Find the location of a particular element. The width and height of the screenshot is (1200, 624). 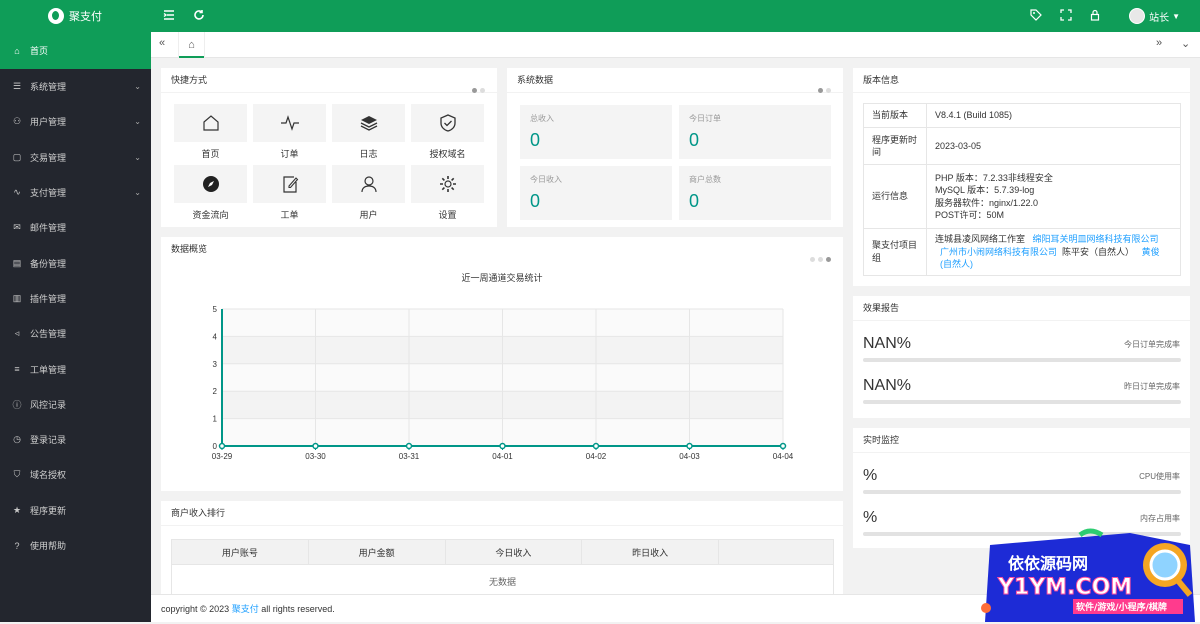

info-icon: ⓘ is located at coordinates (17, 404).